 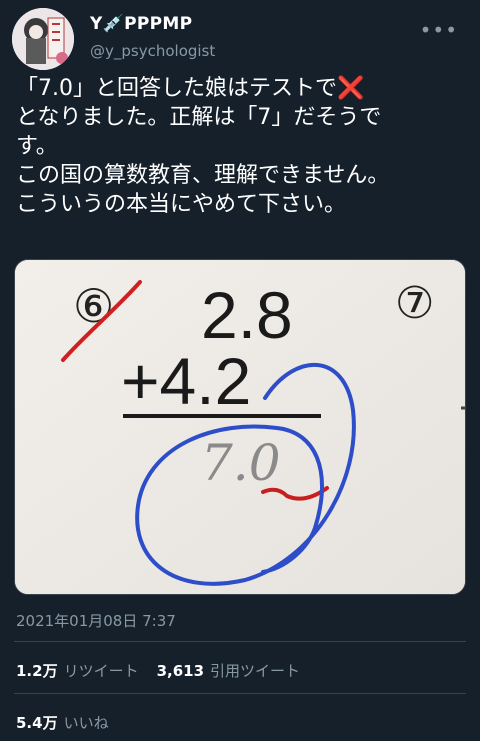 What do you see at coordinates (93, 306) in the screenshot?
I see `problem-number-left: ⑥` at bounding box center [93, 306].